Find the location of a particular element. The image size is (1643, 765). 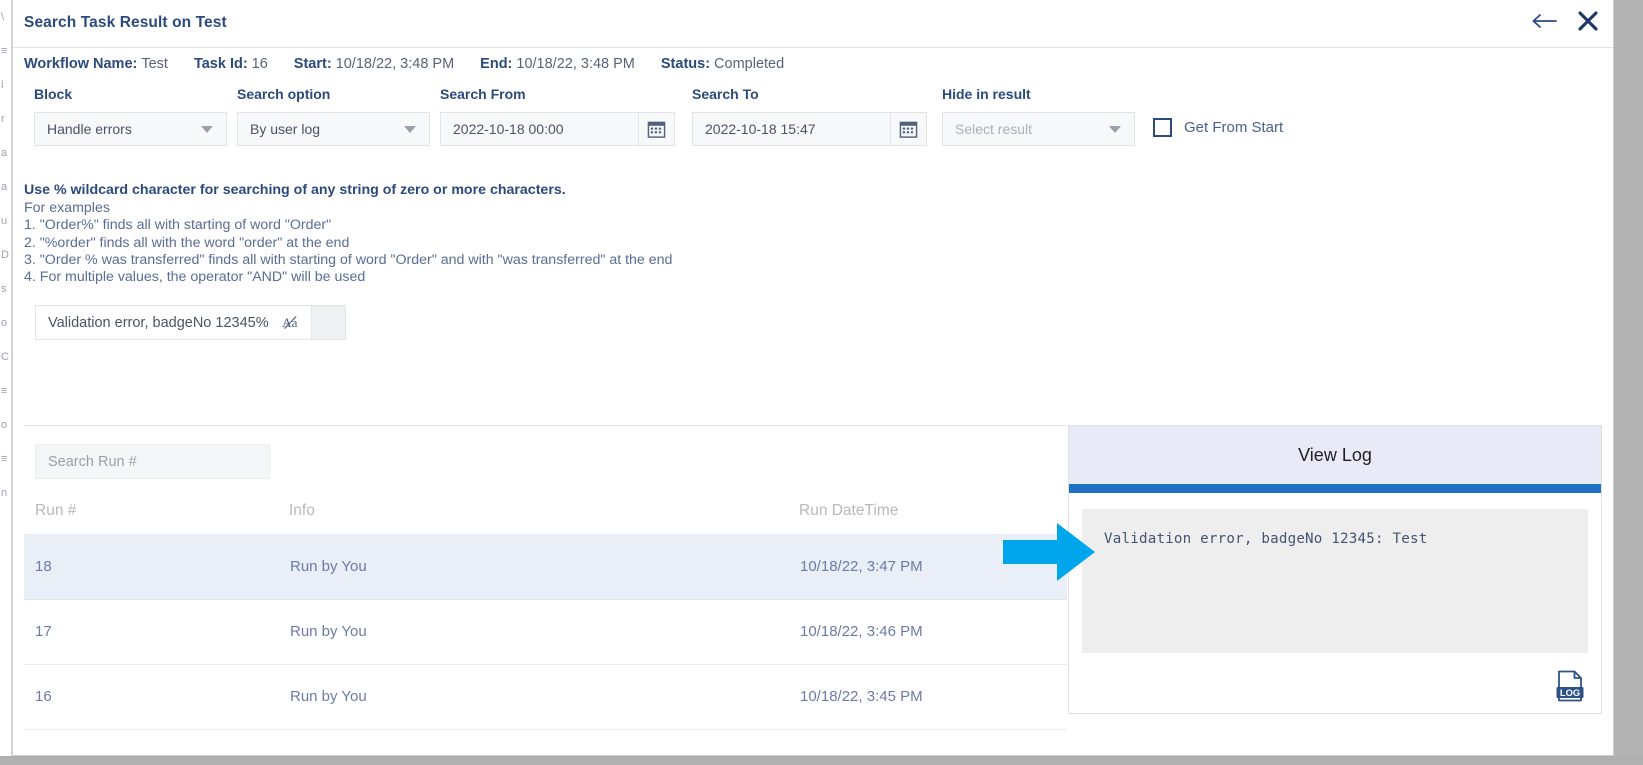

search-to-input: 2022-10-18 15:47 is located at coordinates (809, 129).